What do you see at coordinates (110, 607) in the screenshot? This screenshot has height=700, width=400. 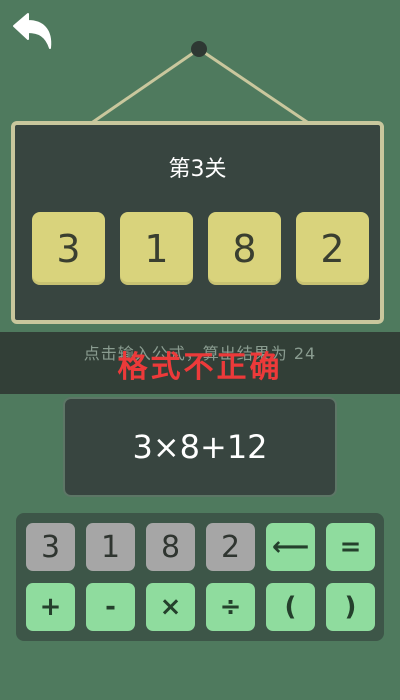 I see `minus-key: -` at bounding box center [110, 607].